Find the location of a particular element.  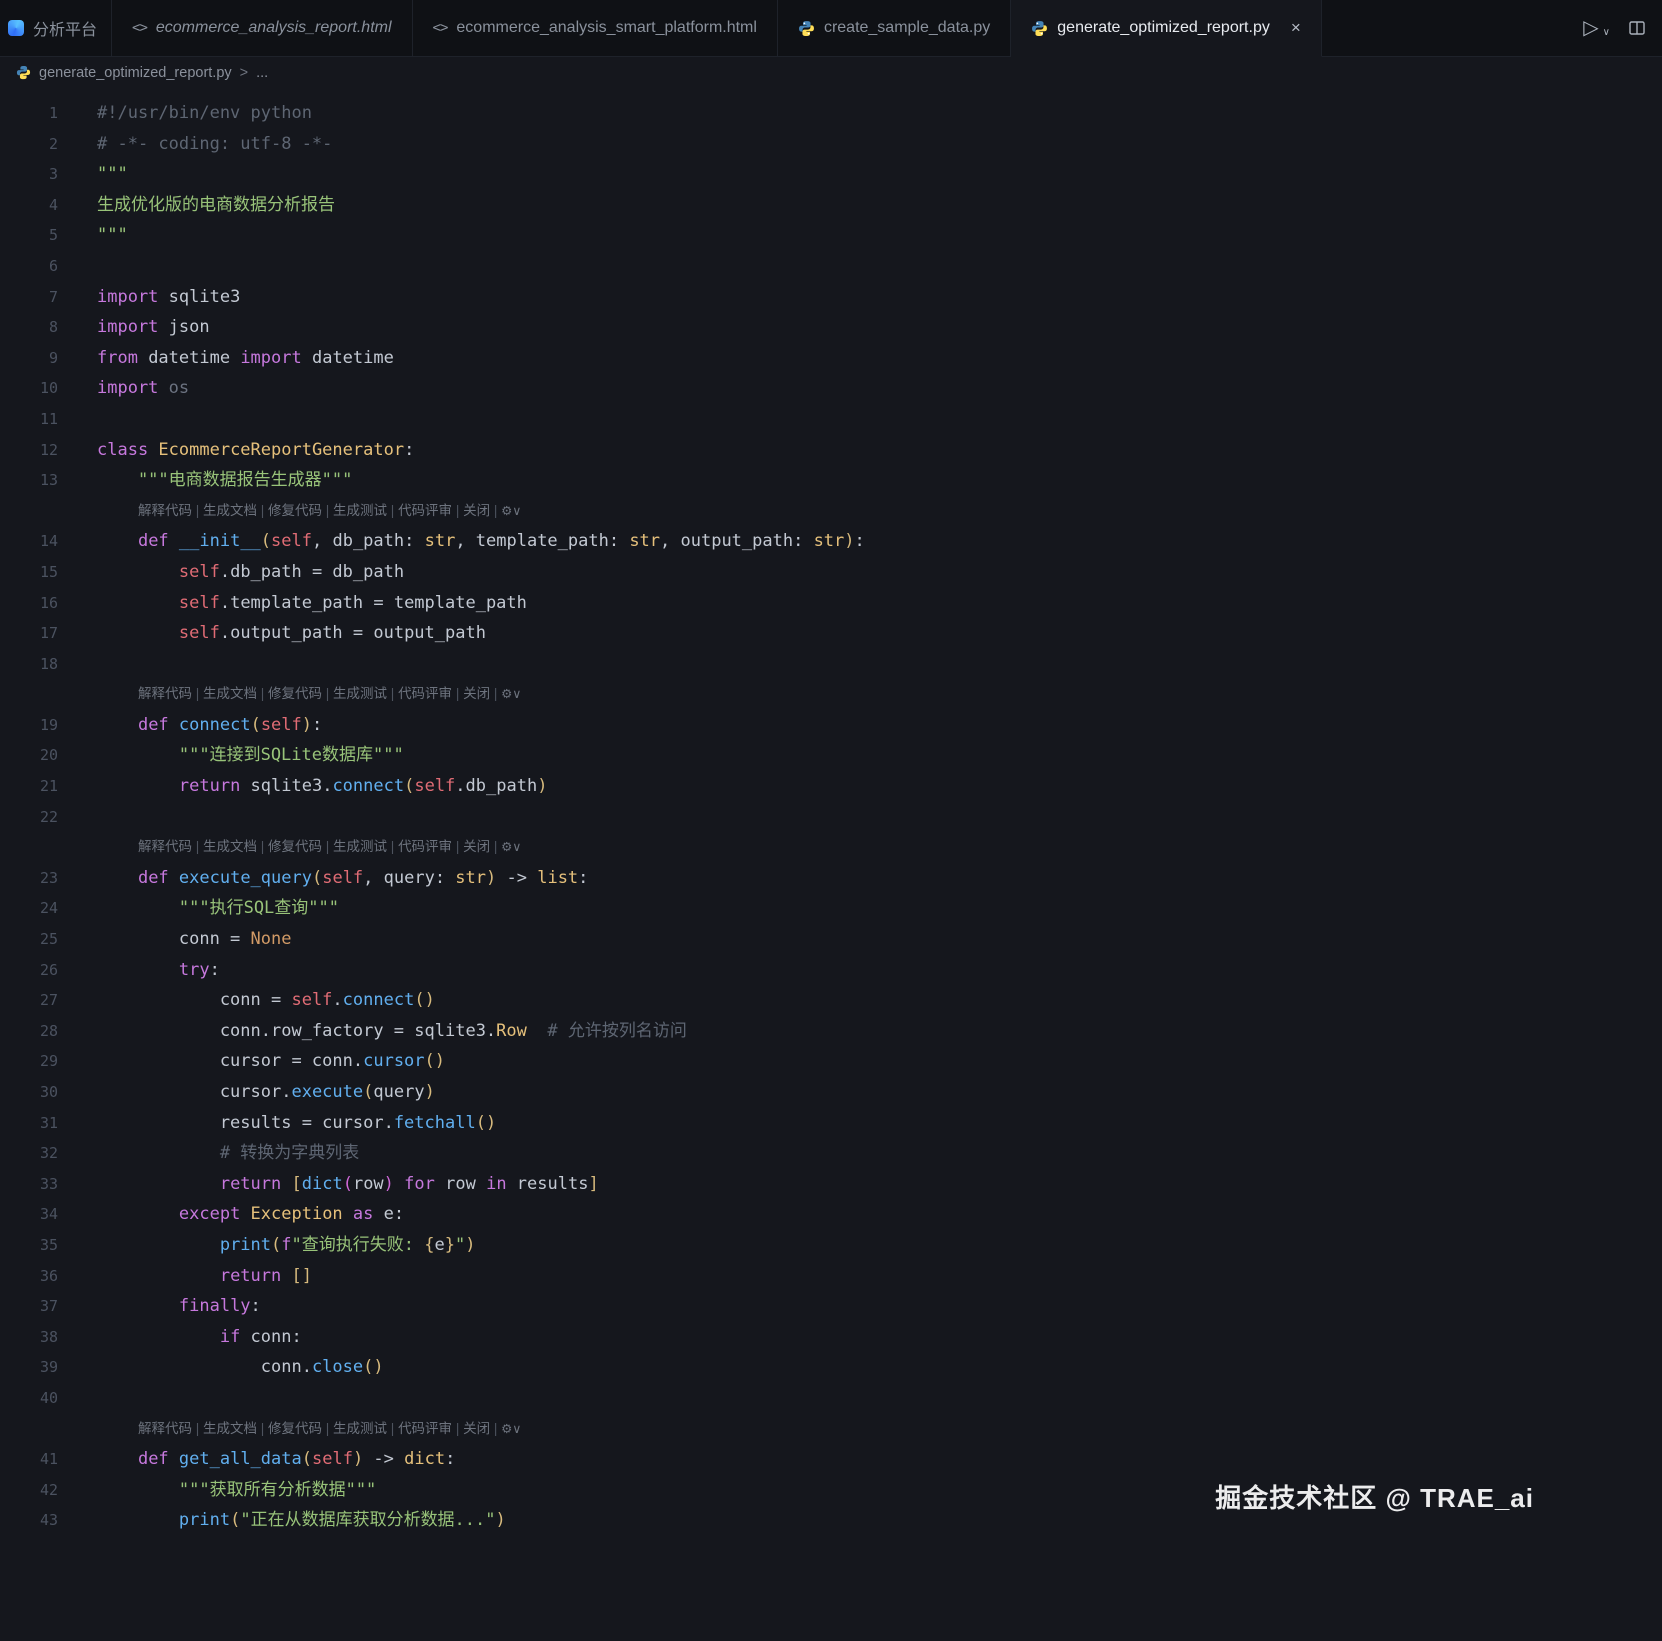

tab-ecommerce-analysis-report-html: <> ecommerce_analysis_report.html is located at coordinates (262, 28).